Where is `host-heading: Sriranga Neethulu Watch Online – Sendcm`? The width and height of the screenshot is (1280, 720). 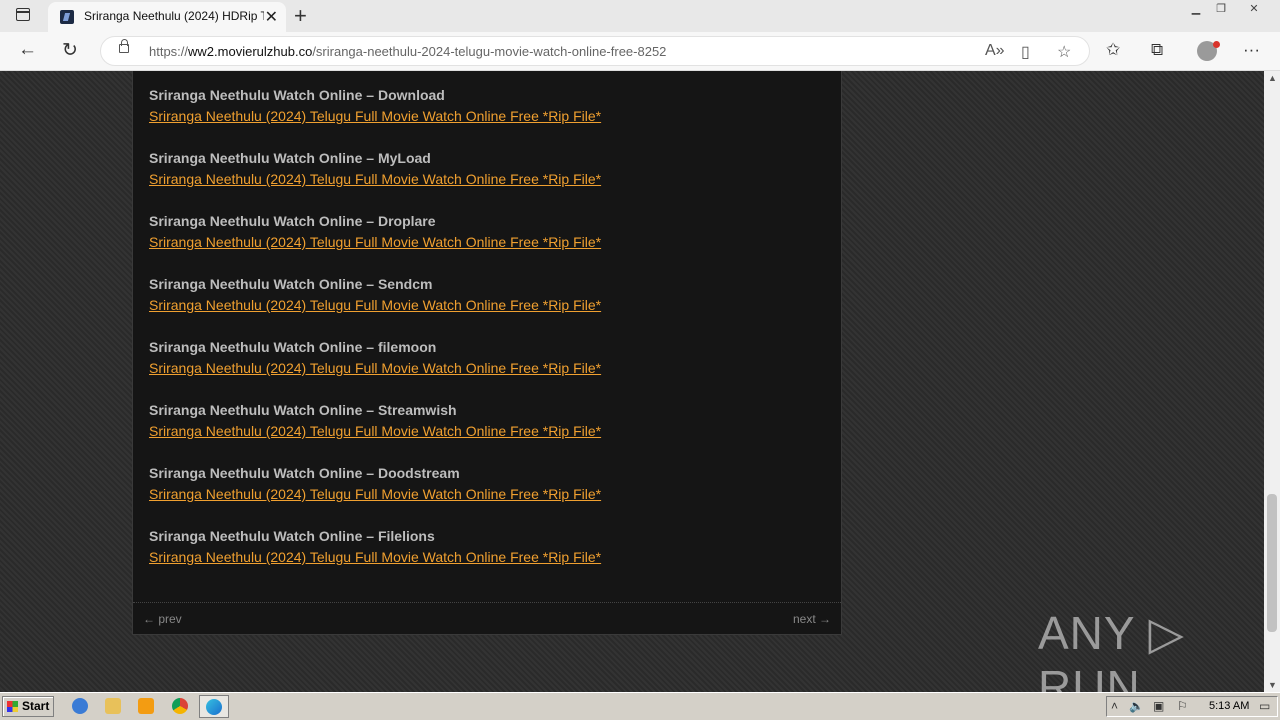 host-heading: Sriranga Neethulu Watch Online – Sendcm is located at coordinates (291, 284).